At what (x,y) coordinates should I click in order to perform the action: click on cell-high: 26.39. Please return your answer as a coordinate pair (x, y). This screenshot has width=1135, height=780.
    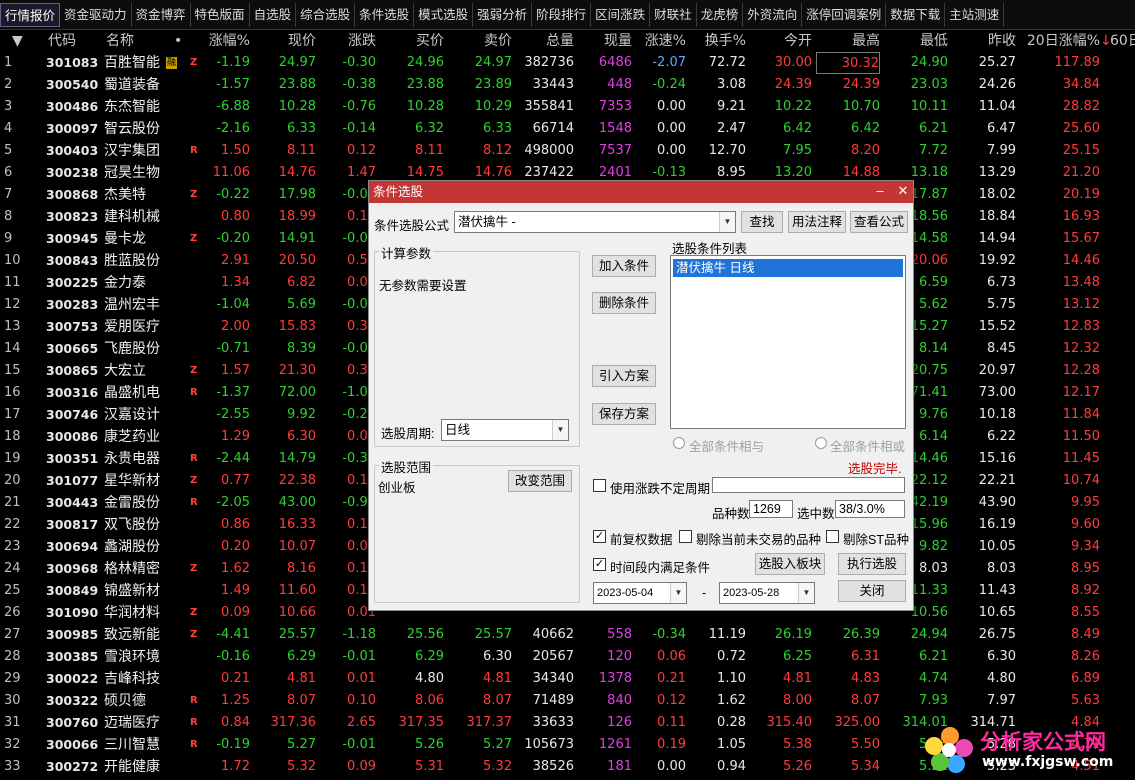
    Looking at the image, I should click on (861, 634).